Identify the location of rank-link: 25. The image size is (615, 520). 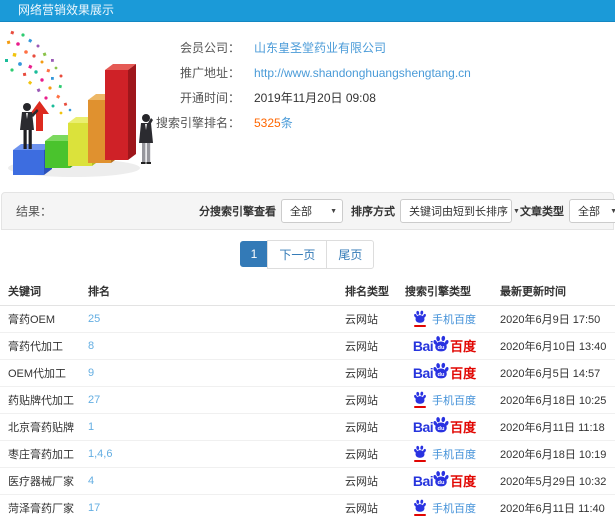
(94, 319).